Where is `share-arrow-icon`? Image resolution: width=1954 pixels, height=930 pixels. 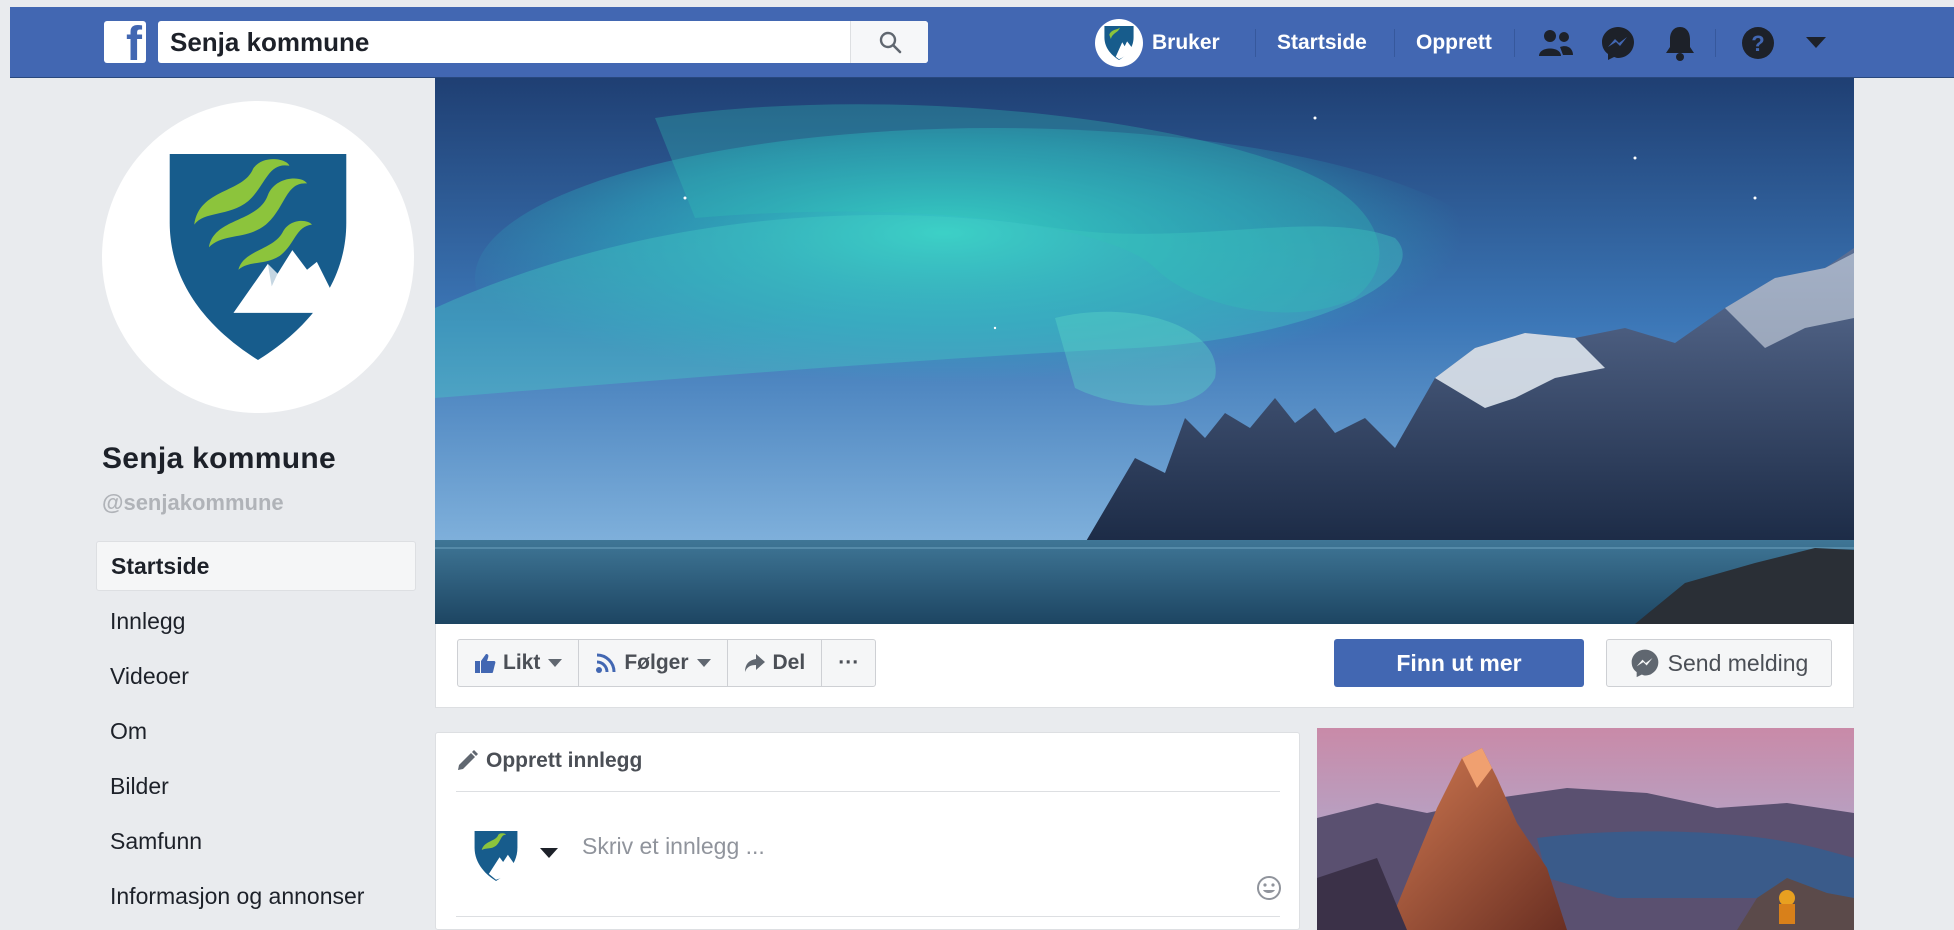 share-arrow-icon is located at coordinates (754, 663).